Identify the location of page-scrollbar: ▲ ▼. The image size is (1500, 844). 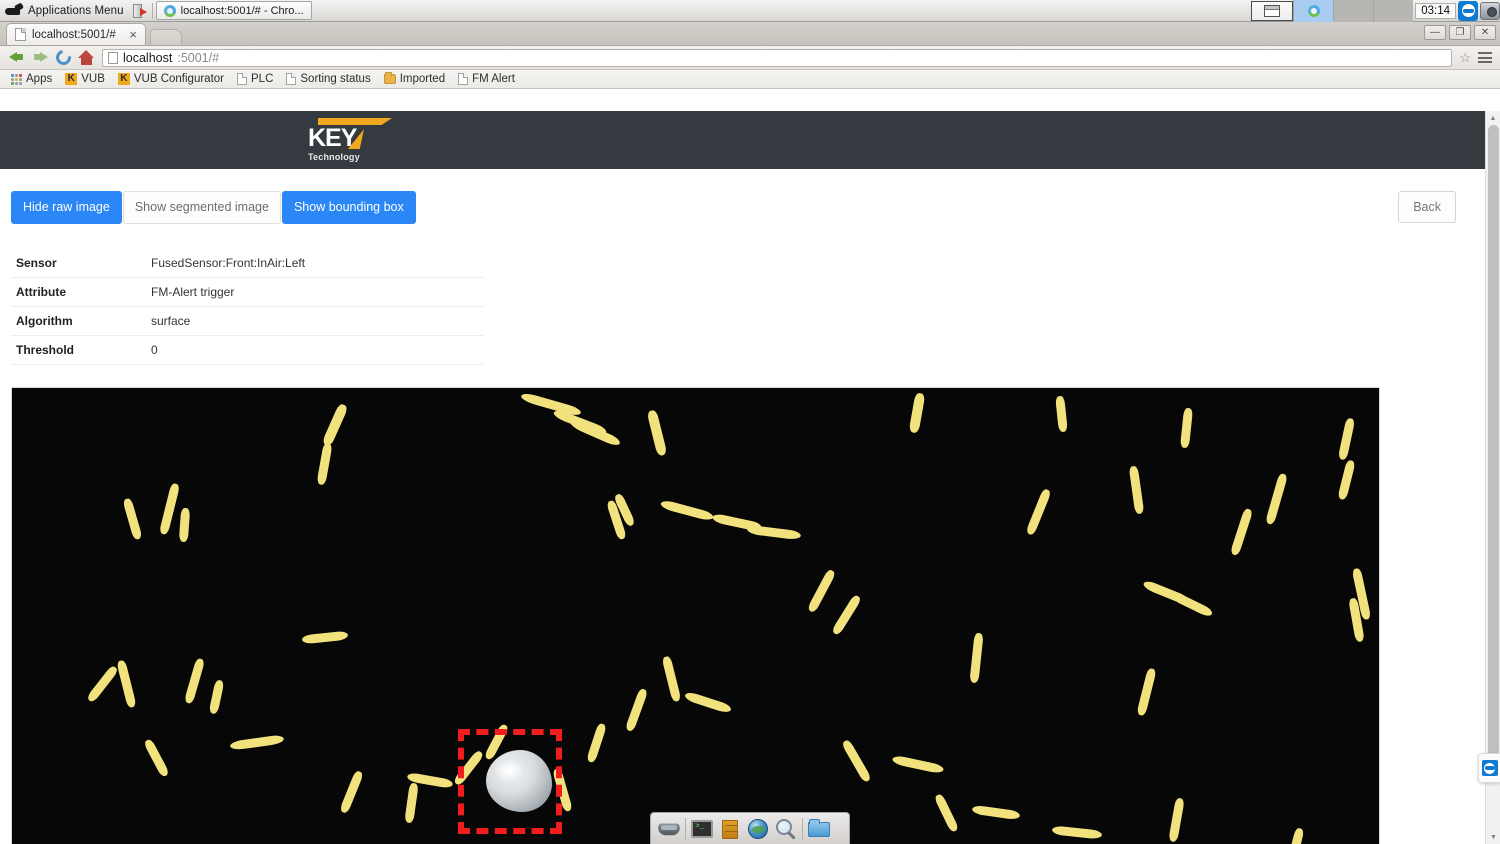
(1492, 477).